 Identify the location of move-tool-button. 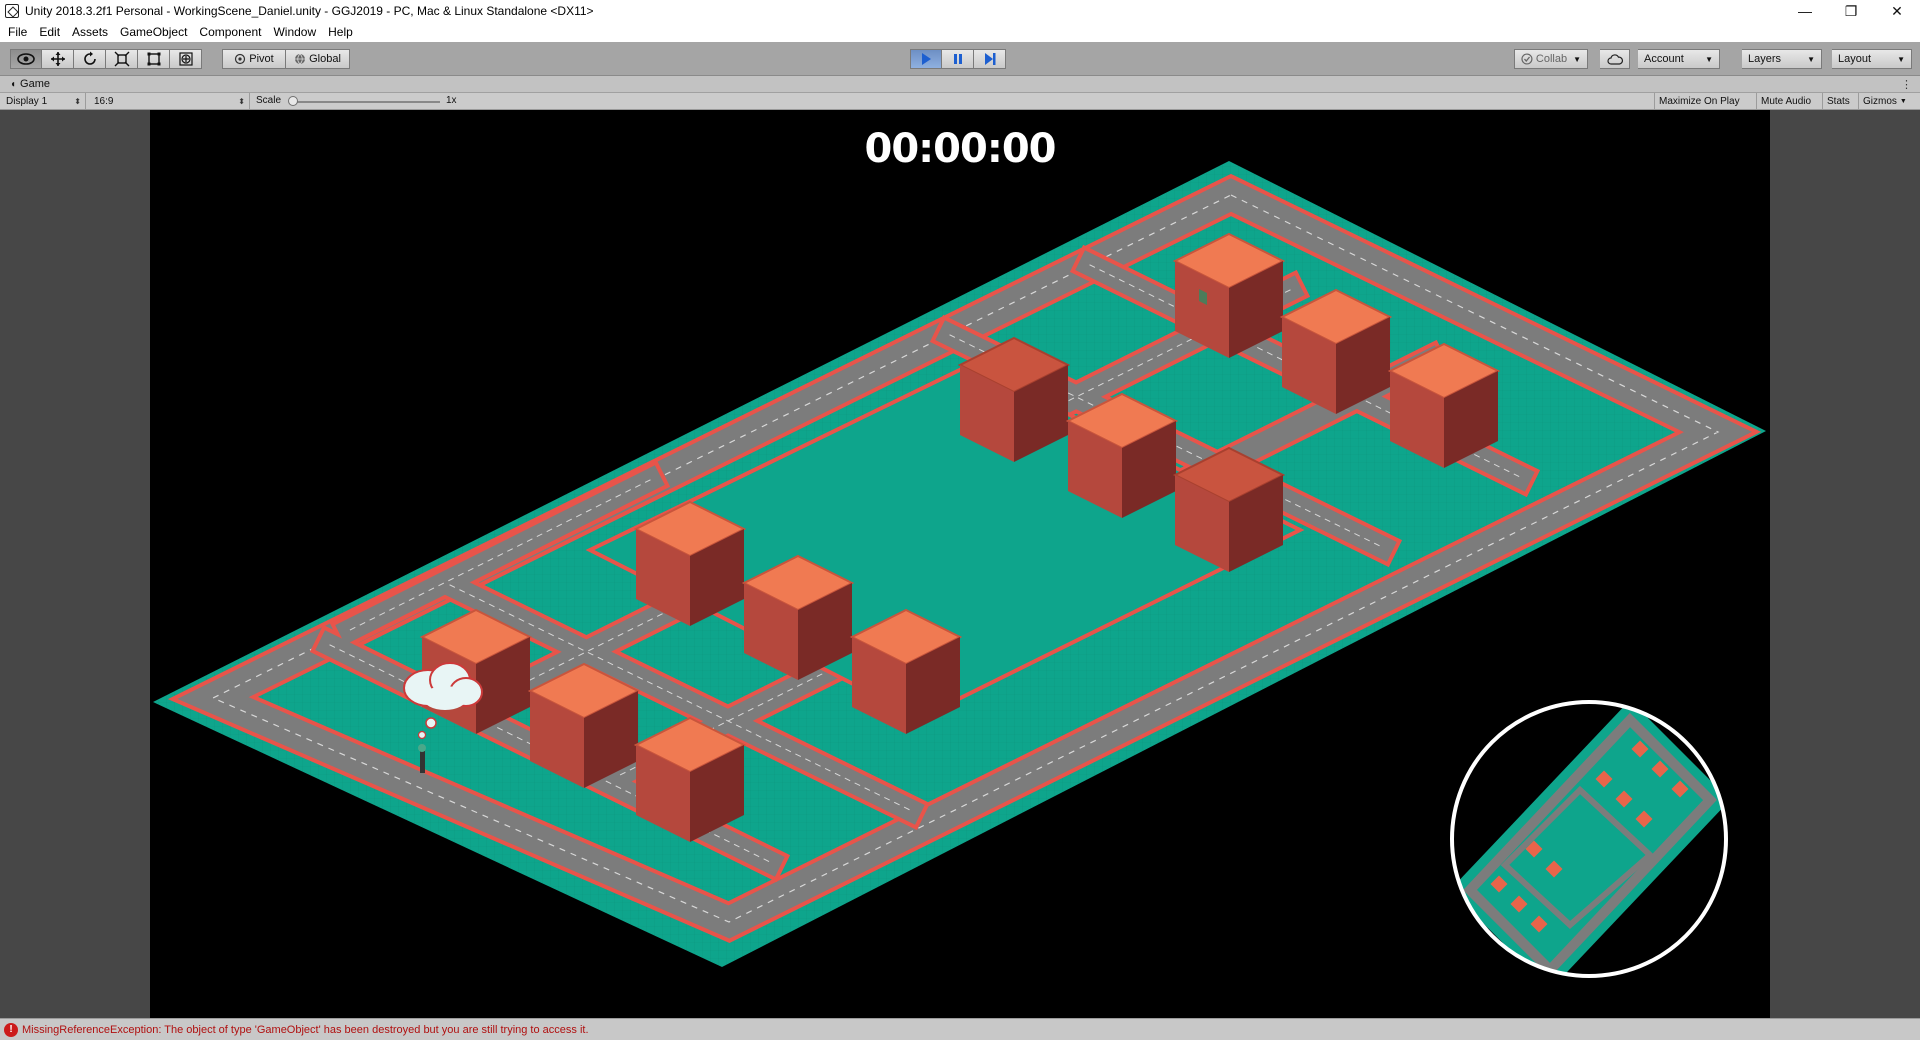
(58, 59).